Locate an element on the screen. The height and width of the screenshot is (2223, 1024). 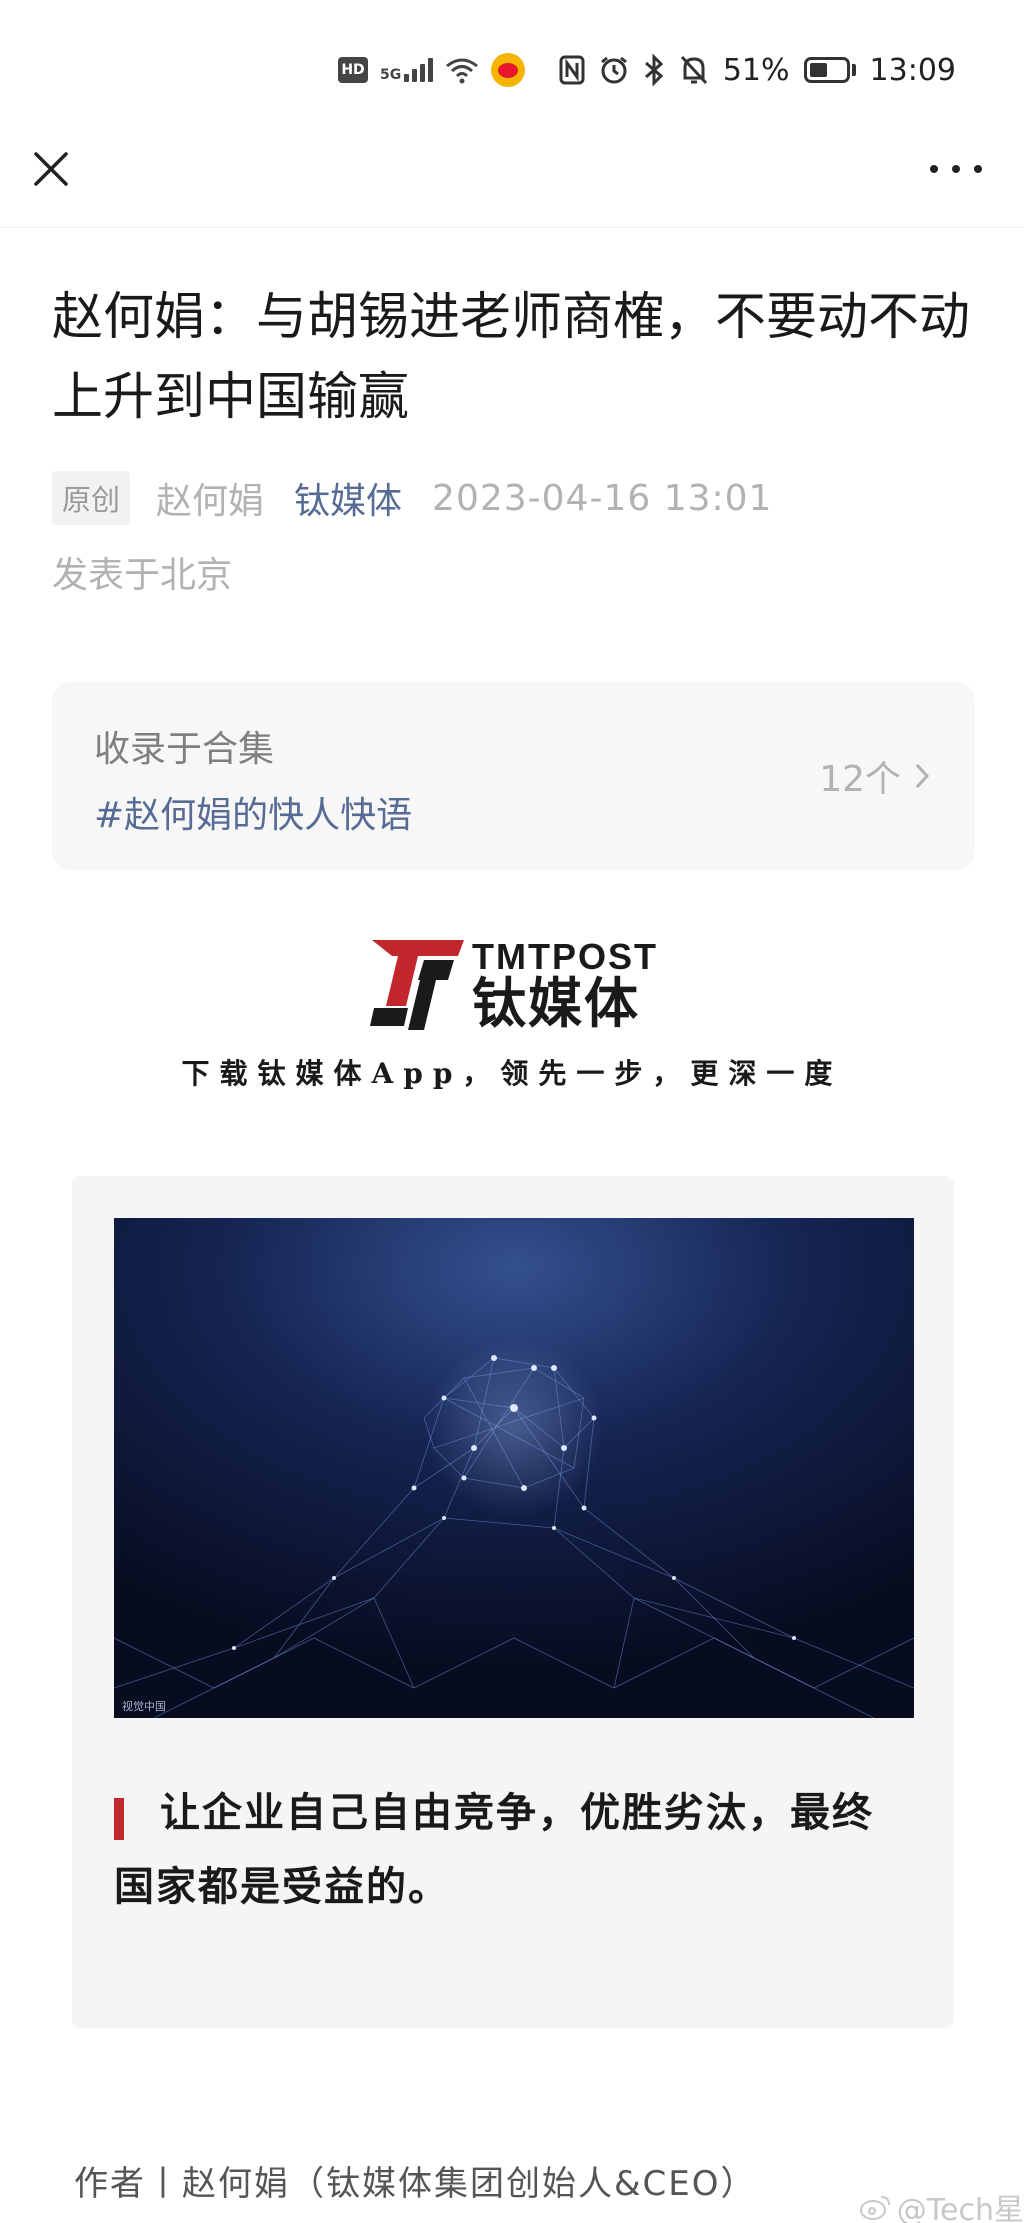
tmtpost-logo: TMTPOST 钛媒体 is located at coordinates (513, 984).